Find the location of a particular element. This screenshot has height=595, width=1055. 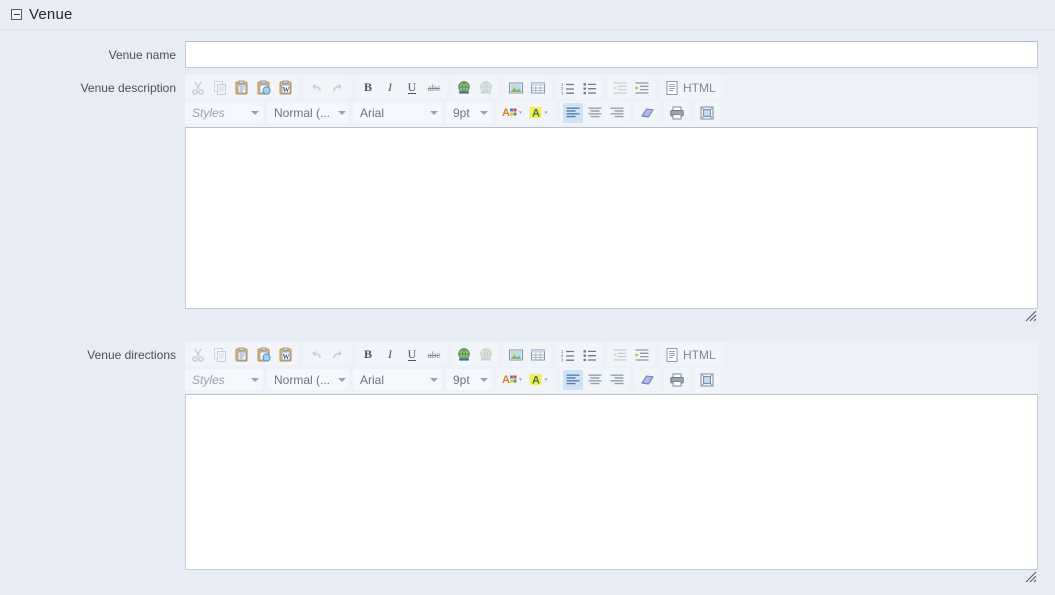

document-icon is located at coordinates (672, 354).